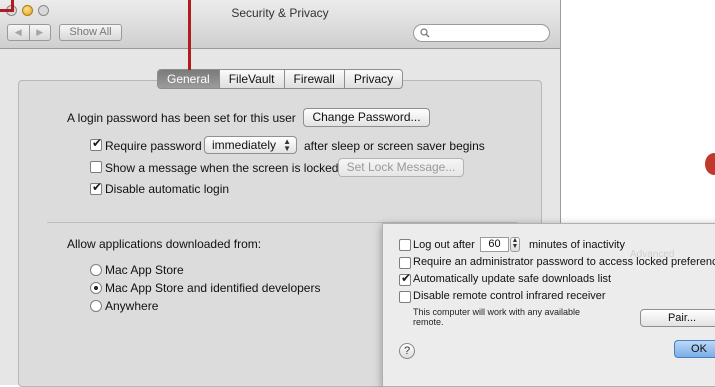 The image size is (715, 387). Describe the element at coordinates (428, 322) in the screenshot. I see `remote-note-line2: remote.` at that location.